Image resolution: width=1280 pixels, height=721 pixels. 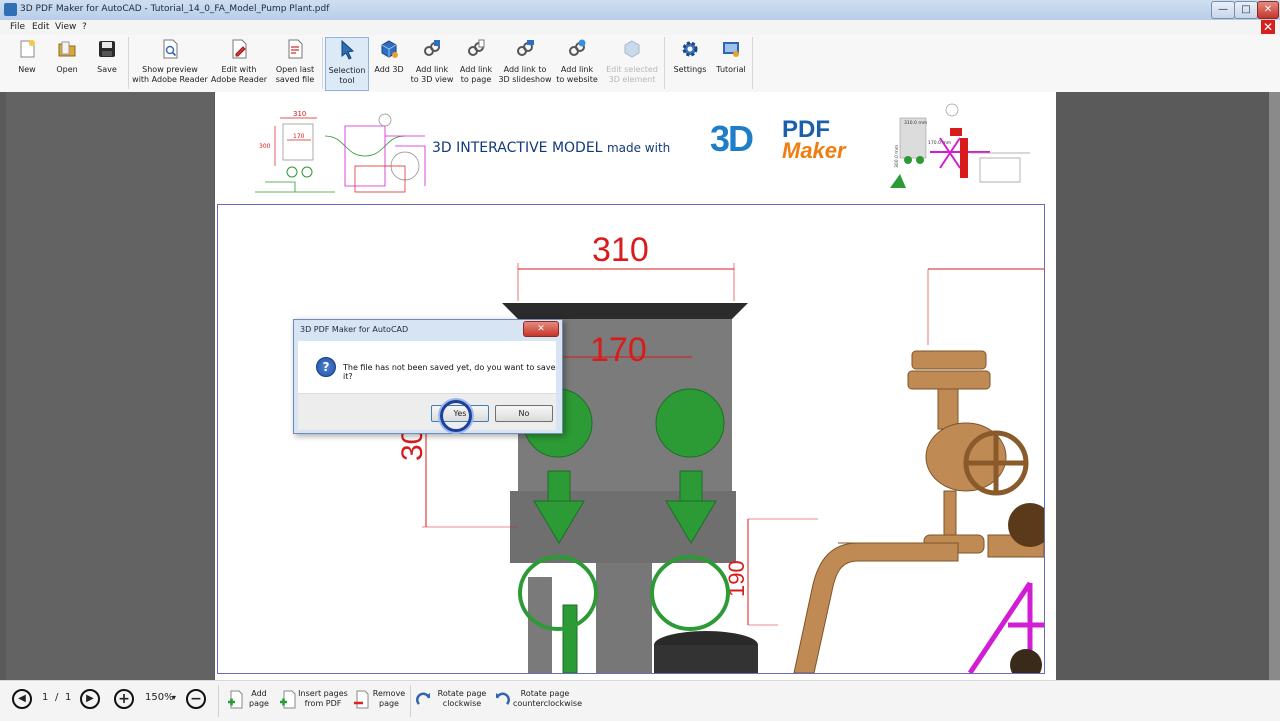 I want to click on remove-page-button: Remove page, so click(x=379, y=701).